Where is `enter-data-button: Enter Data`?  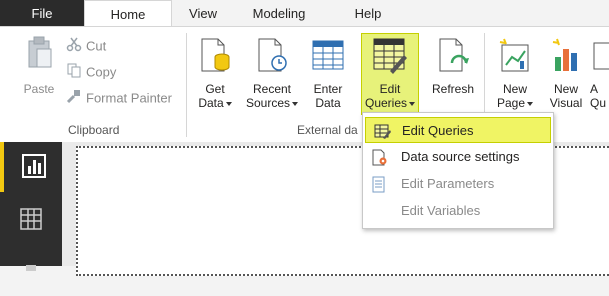
enter-data-button: Enter Data is located at coordinates (328, 73).